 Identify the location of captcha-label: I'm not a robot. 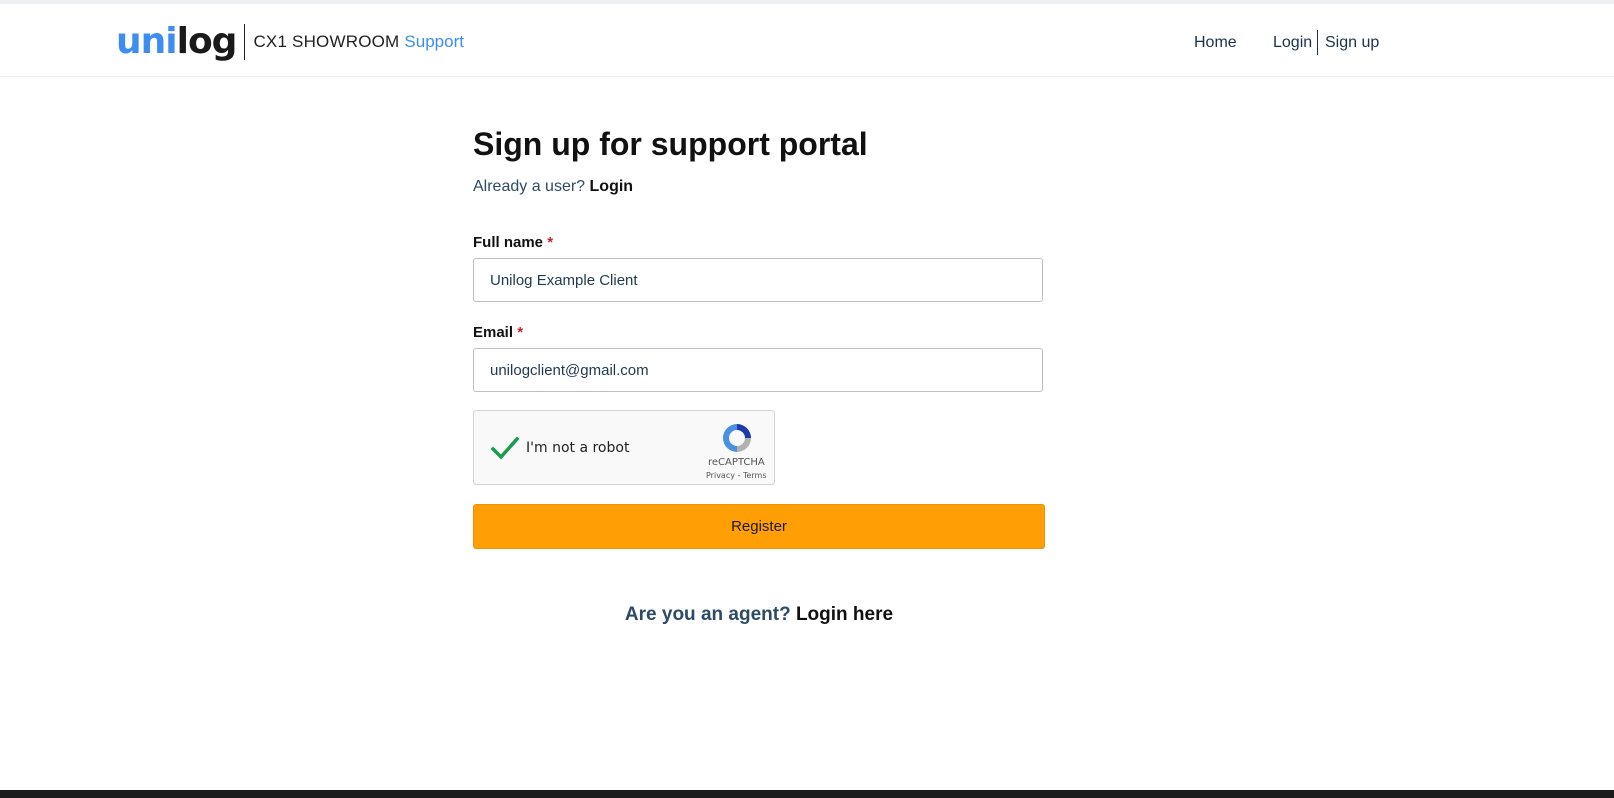
(578, 448).